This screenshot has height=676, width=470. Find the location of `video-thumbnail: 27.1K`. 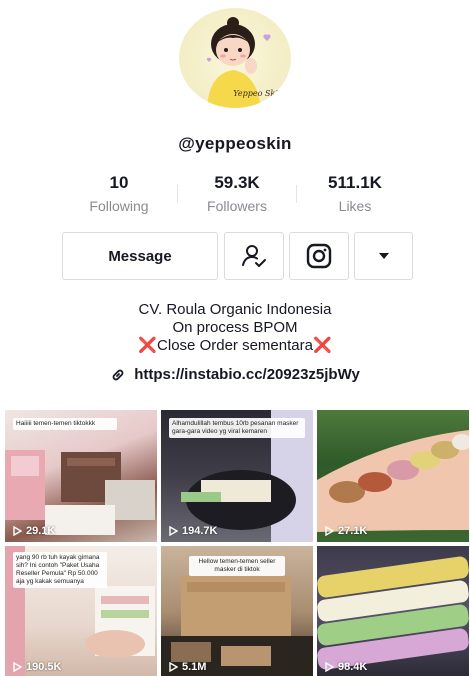

video-thumbnail: 27.1K is located at coordinates (393, 476).